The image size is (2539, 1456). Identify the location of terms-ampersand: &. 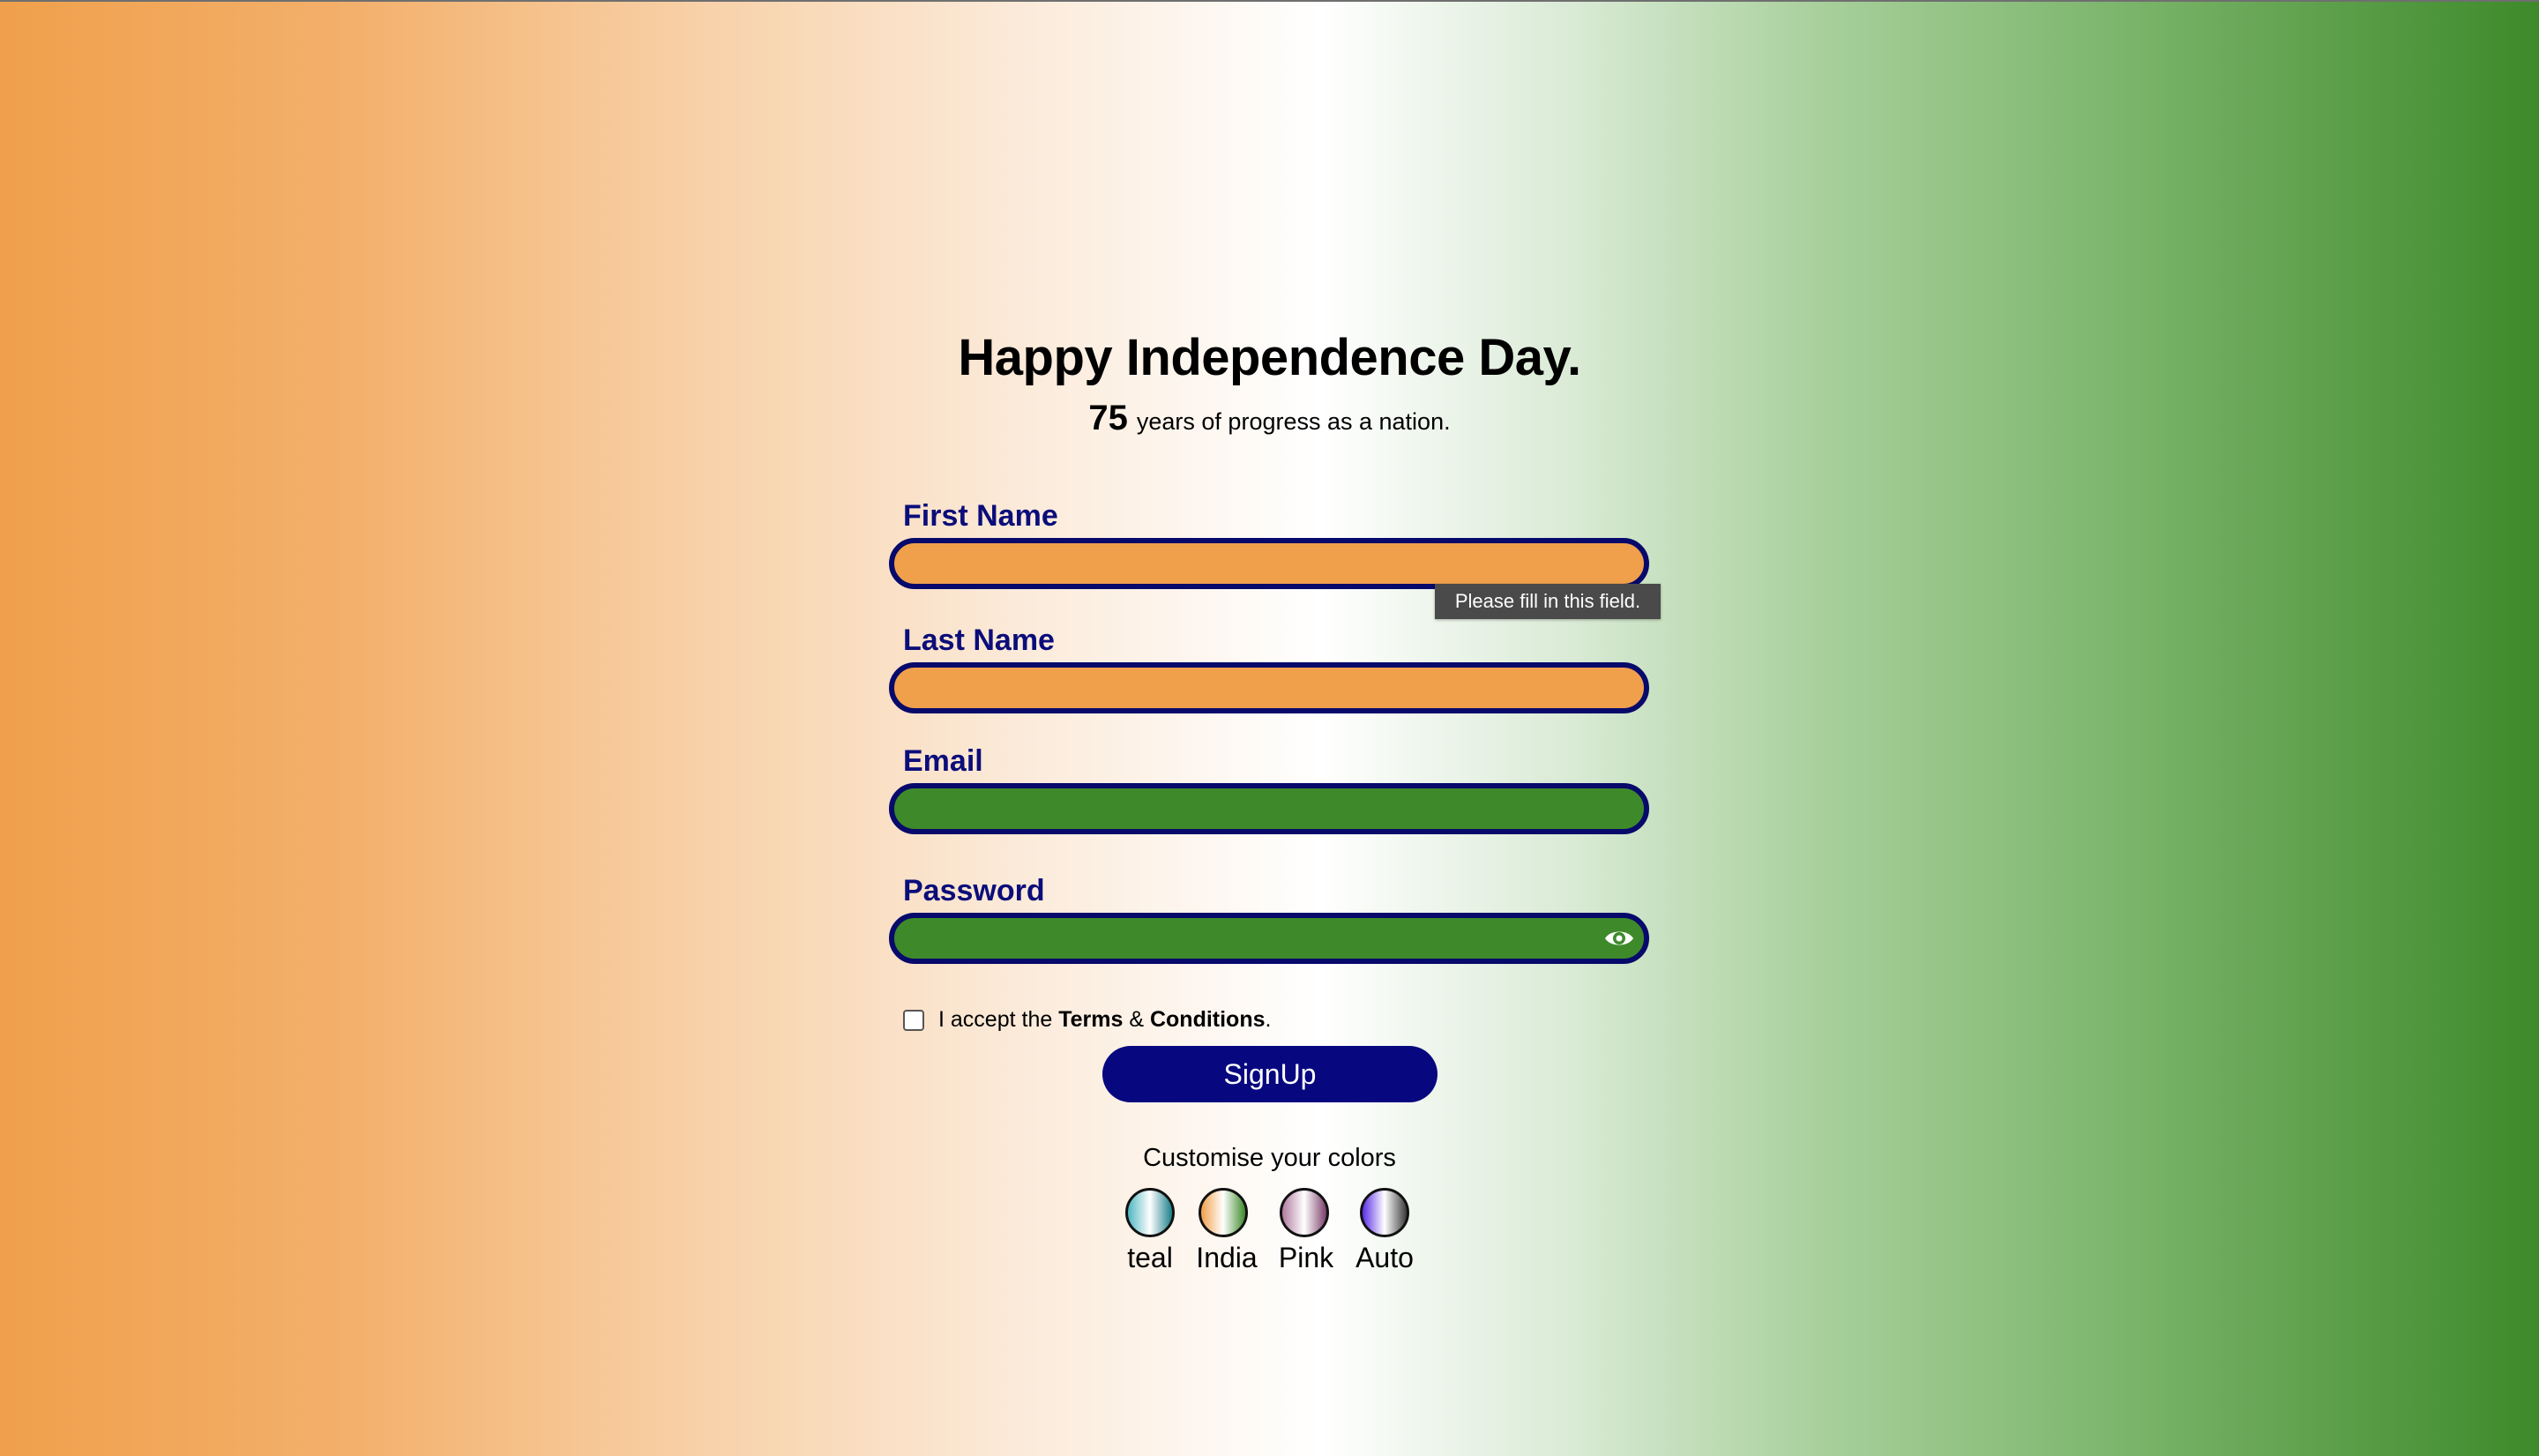
(1136, 1019).